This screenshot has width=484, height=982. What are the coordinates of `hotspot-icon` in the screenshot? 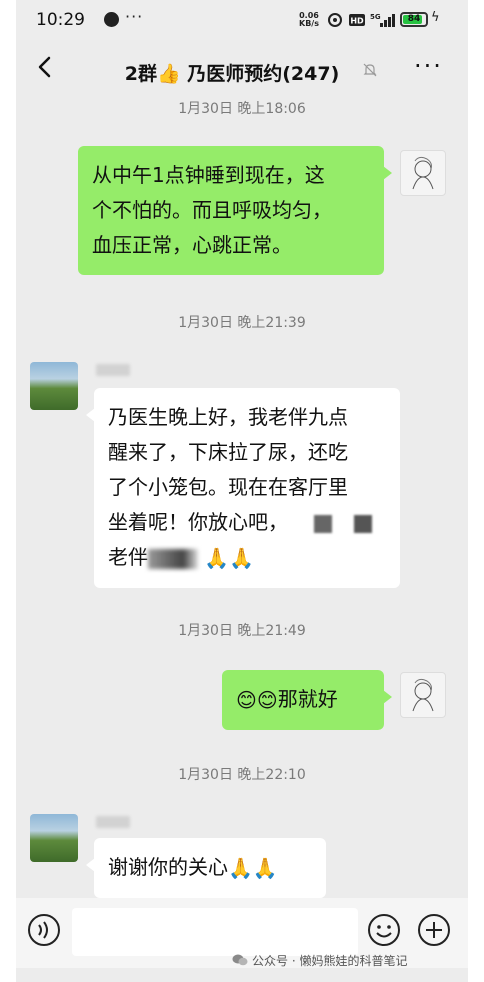 It's located at (335, 20).